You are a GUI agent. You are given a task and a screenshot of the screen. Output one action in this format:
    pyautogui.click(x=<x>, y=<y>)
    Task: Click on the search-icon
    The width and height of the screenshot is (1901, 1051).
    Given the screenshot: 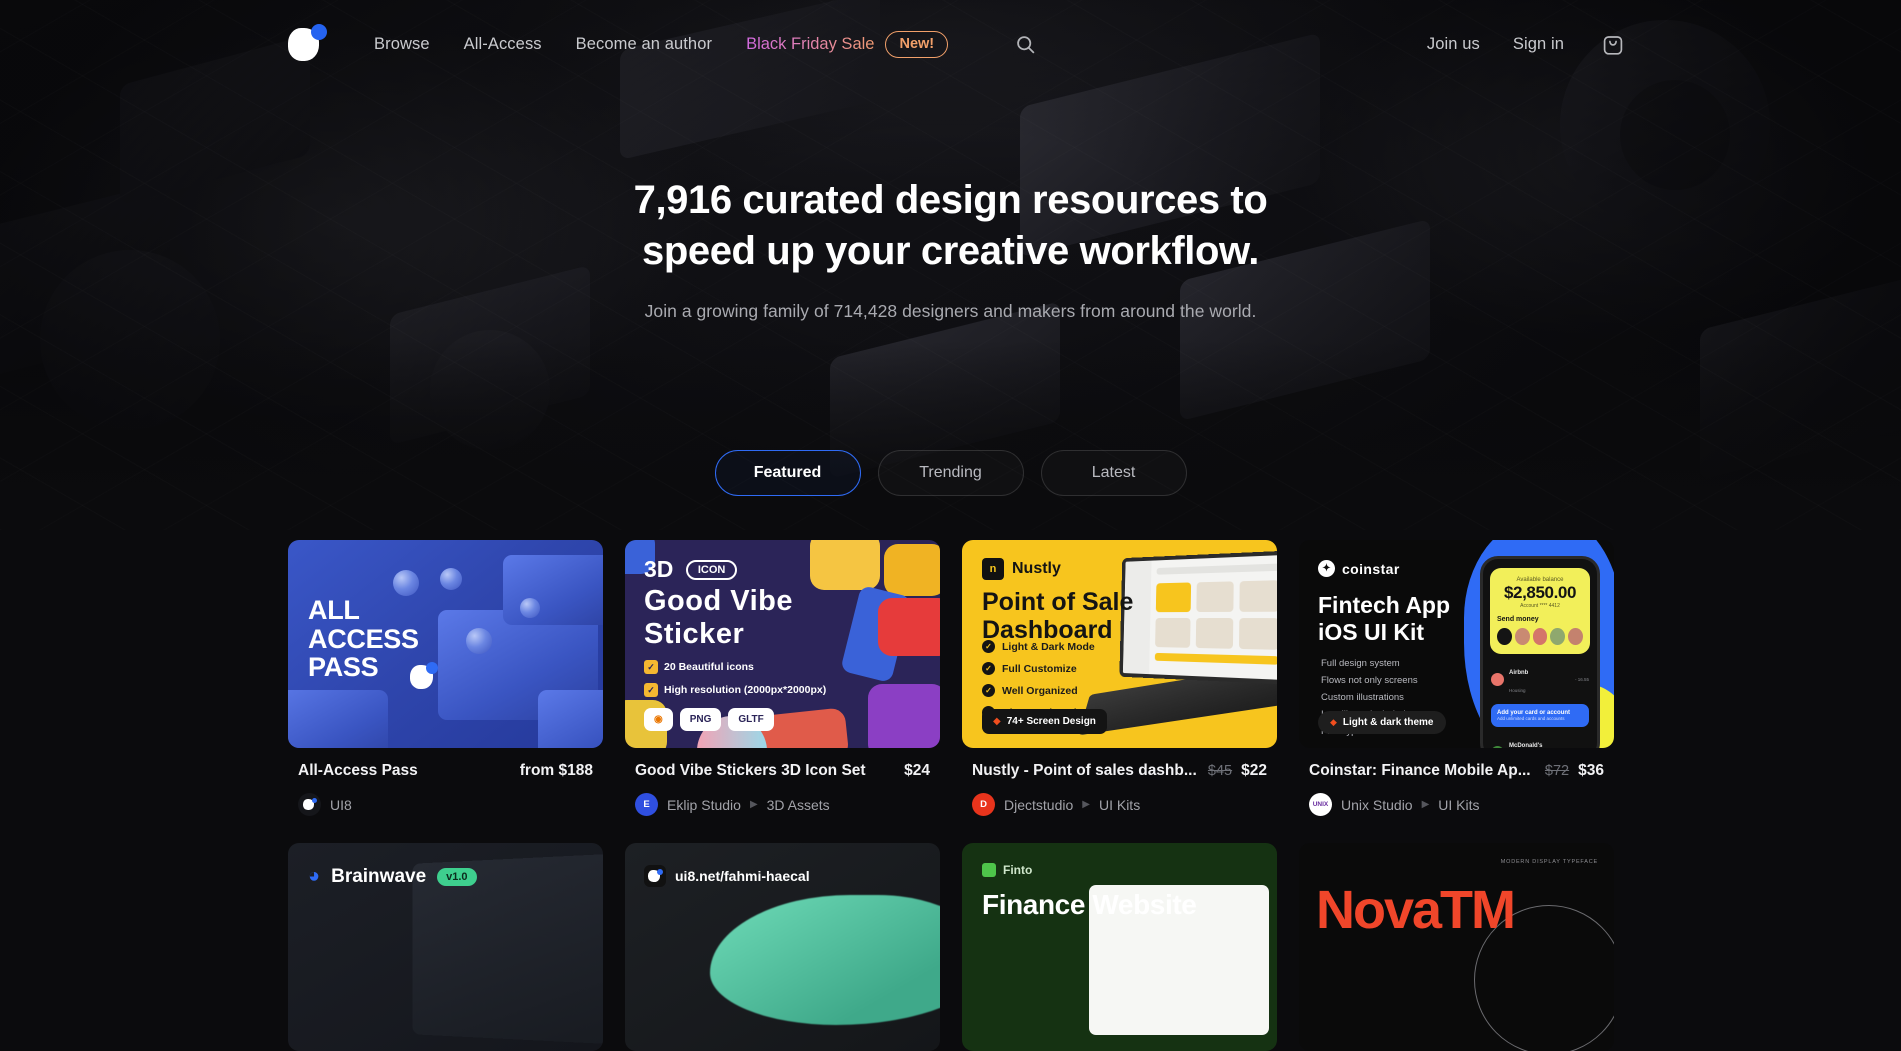 What is the action you would take?
    pyautogui.click(x=1025, y=44)
    